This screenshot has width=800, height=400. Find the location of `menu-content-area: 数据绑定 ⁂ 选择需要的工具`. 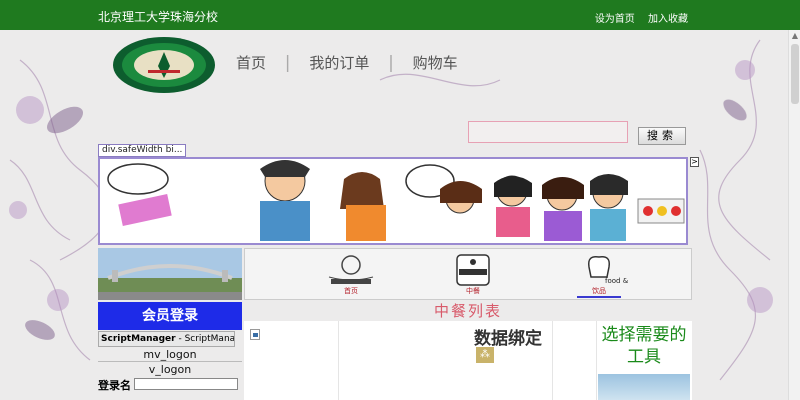

menu-content-area: 数据绑定 ⁂ 选择需要的工具 is located at coordinates (468, 360).